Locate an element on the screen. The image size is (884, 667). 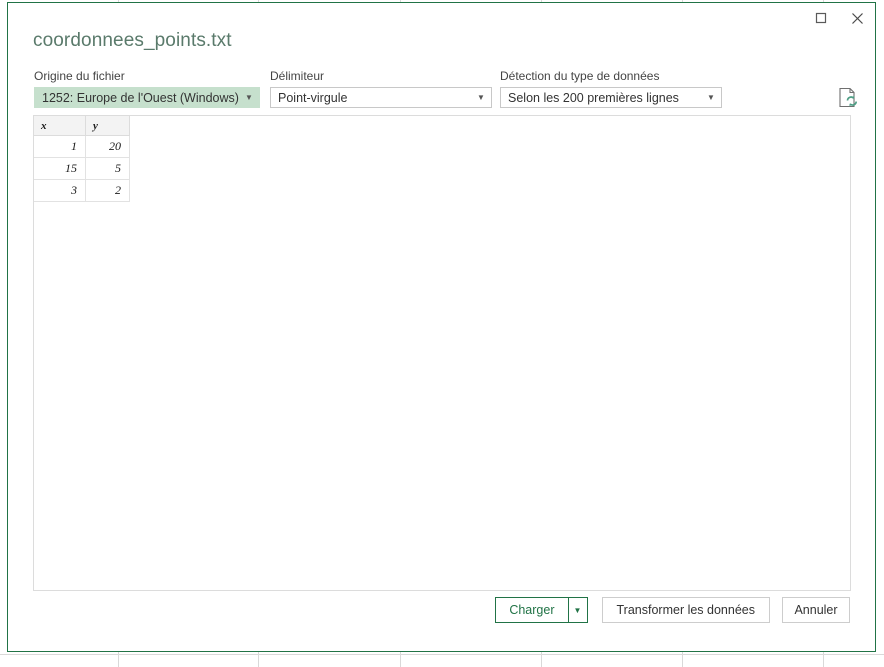
file-origin-label: Origine du fichier is located at coordinates (79, 76).